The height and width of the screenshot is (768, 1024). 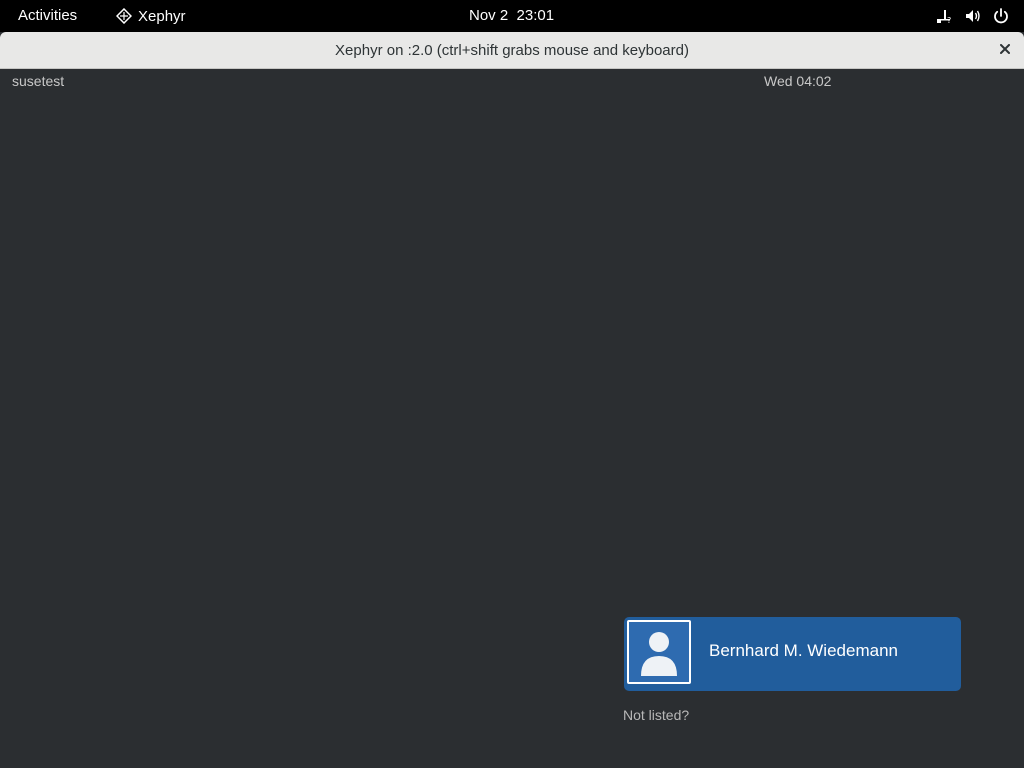 I want to click on user-list-item: Bernhard M. Wiedemann, so click(x=792, y=654).